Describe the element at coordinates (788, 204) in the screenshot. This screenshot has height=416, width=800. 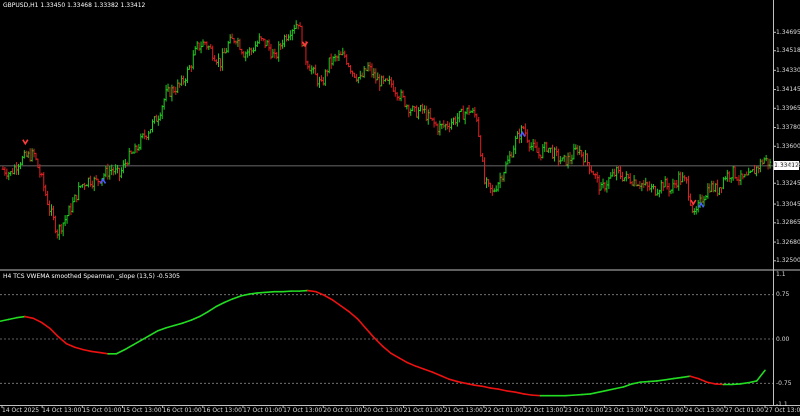
I see `price-tick-label: 1.33045` at that location.